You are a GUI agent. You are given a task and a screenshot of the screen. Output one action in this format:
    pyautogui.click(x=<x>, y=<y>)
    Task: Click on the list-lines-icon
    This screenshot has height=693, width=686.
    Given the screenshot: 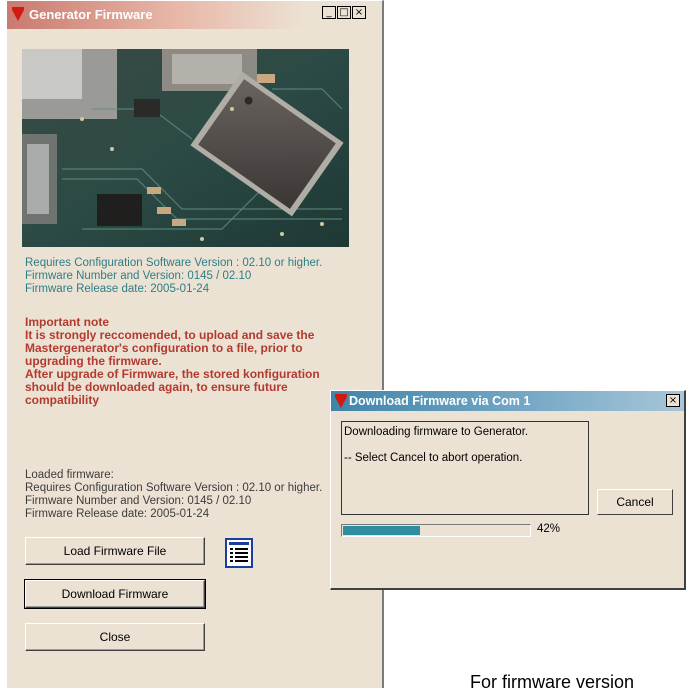 What is the action you would take?
    pyautogui.click(x=239, y=552)
    